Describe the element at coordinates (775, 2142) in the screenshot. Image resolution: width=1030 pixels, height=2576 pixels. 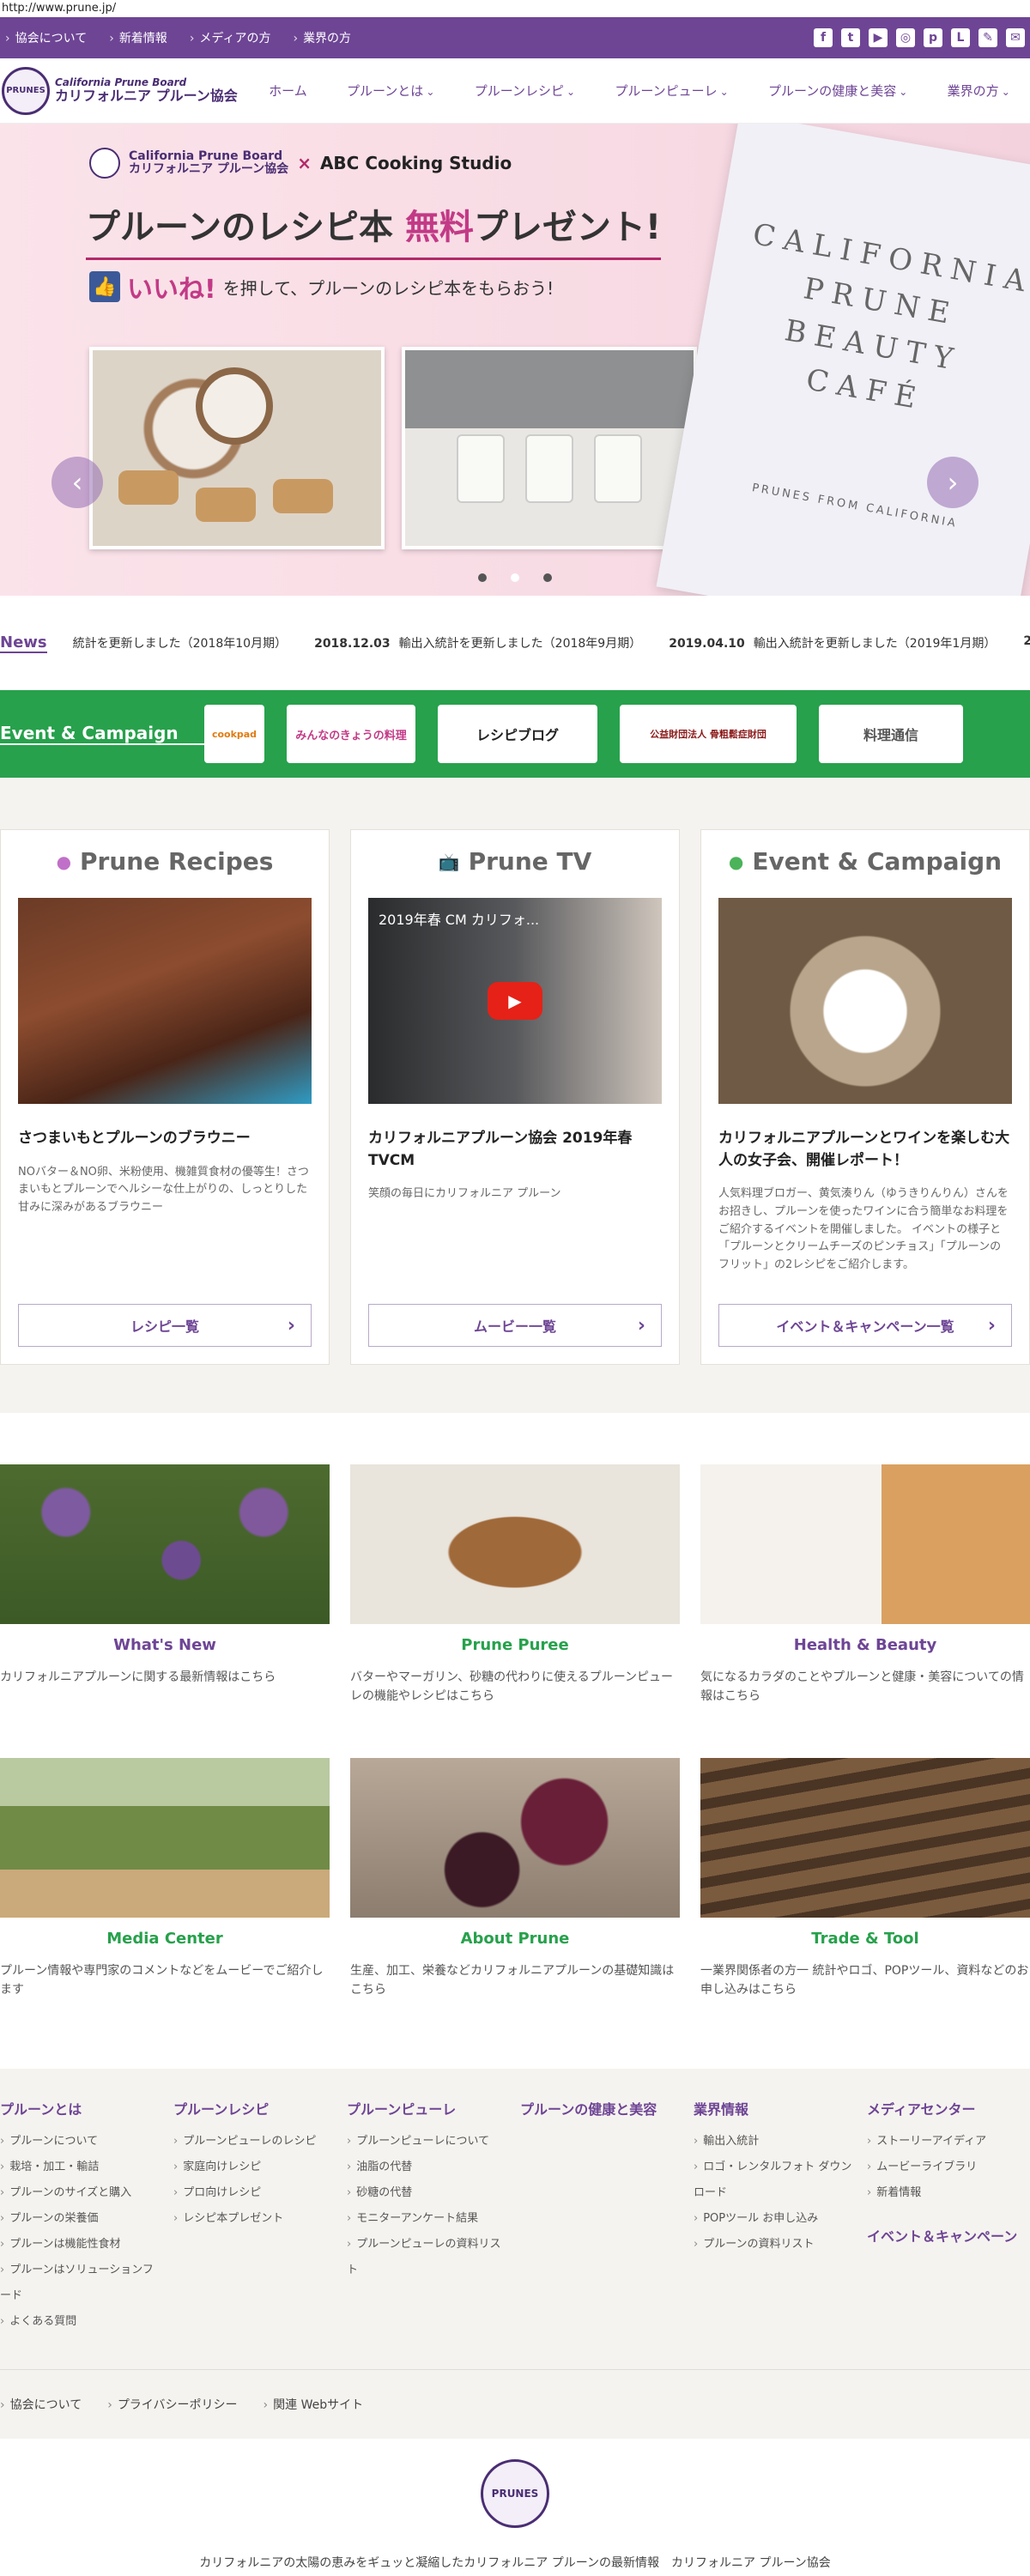
I see `footer-link: 輸出入統計` at that location.